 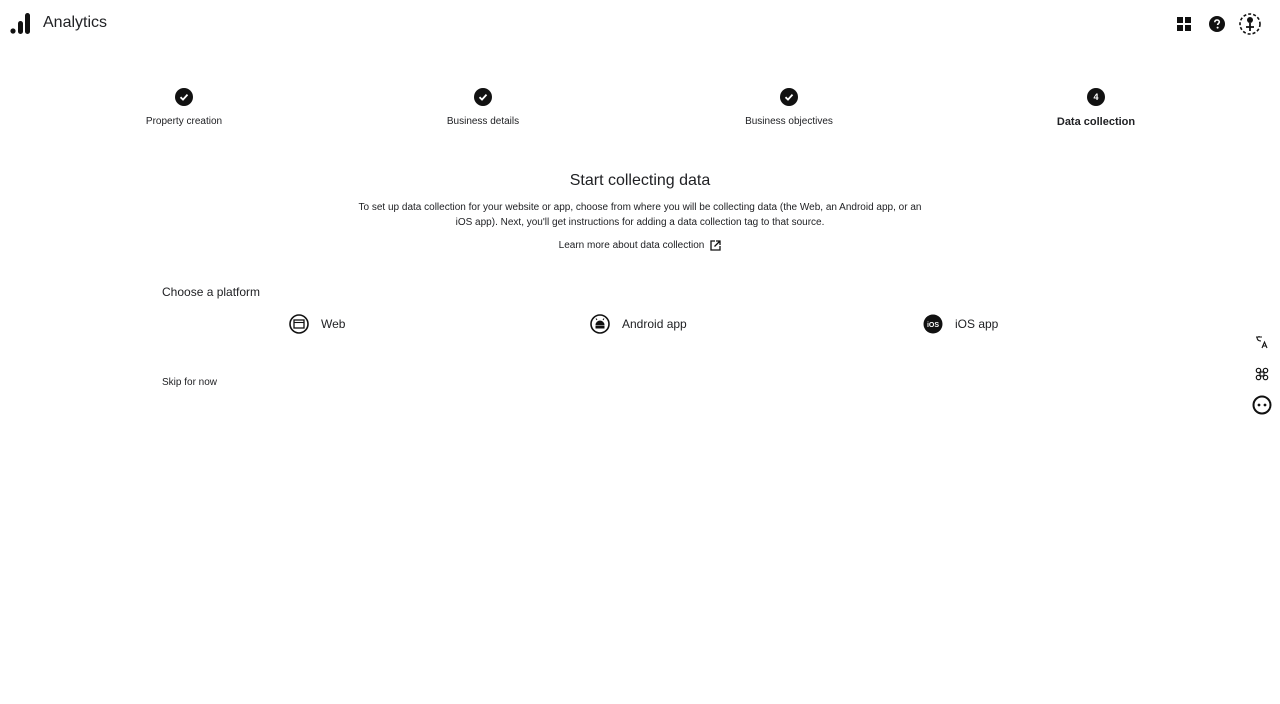 I want to click on step-number: 4, so click(x=1096, y=97).